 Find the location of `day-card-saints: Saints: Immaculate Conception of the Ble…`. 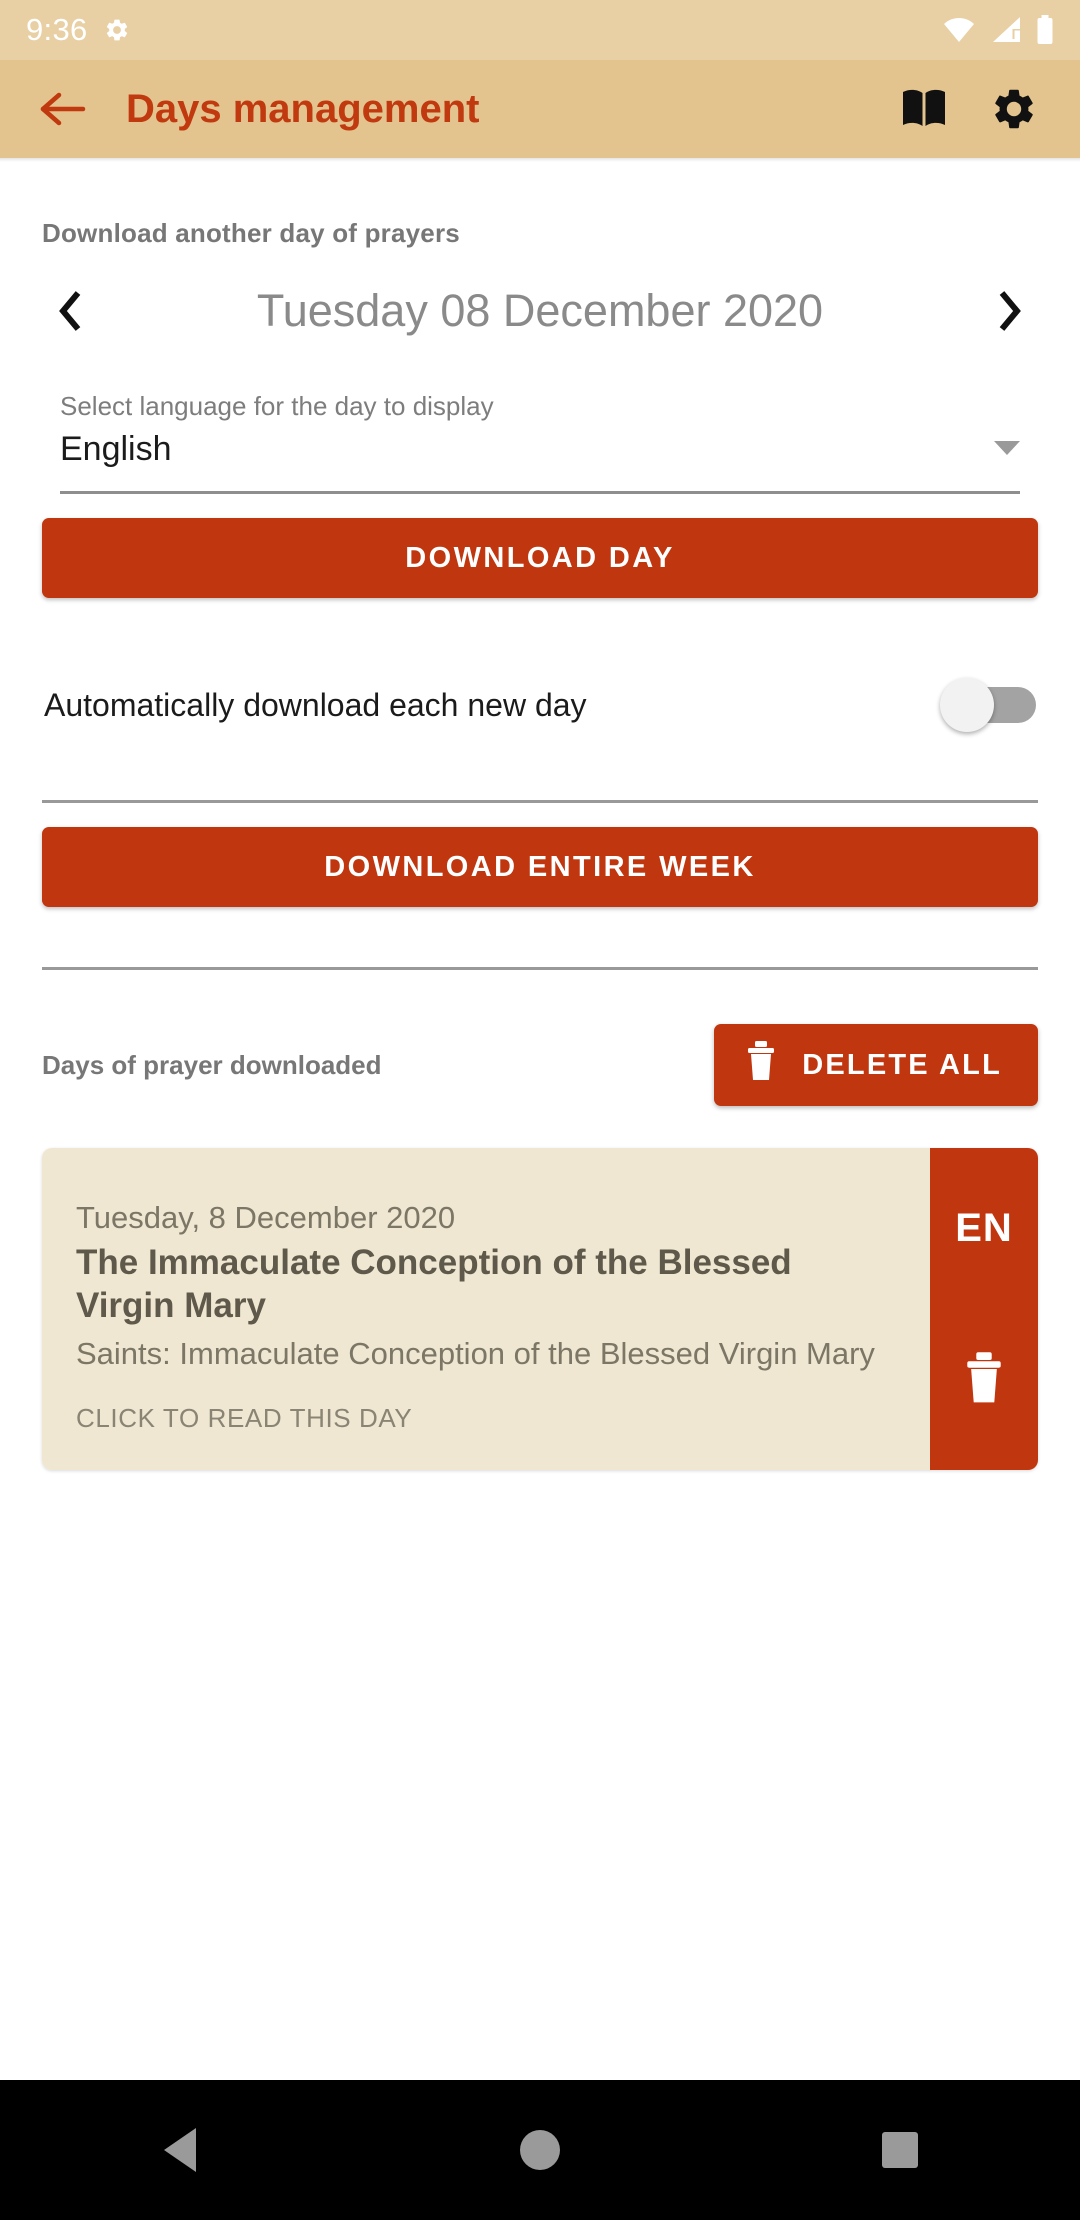

day-card-saints: Saints: Immaculate Conception of the Ble… is located at coordinates (475, 1354).